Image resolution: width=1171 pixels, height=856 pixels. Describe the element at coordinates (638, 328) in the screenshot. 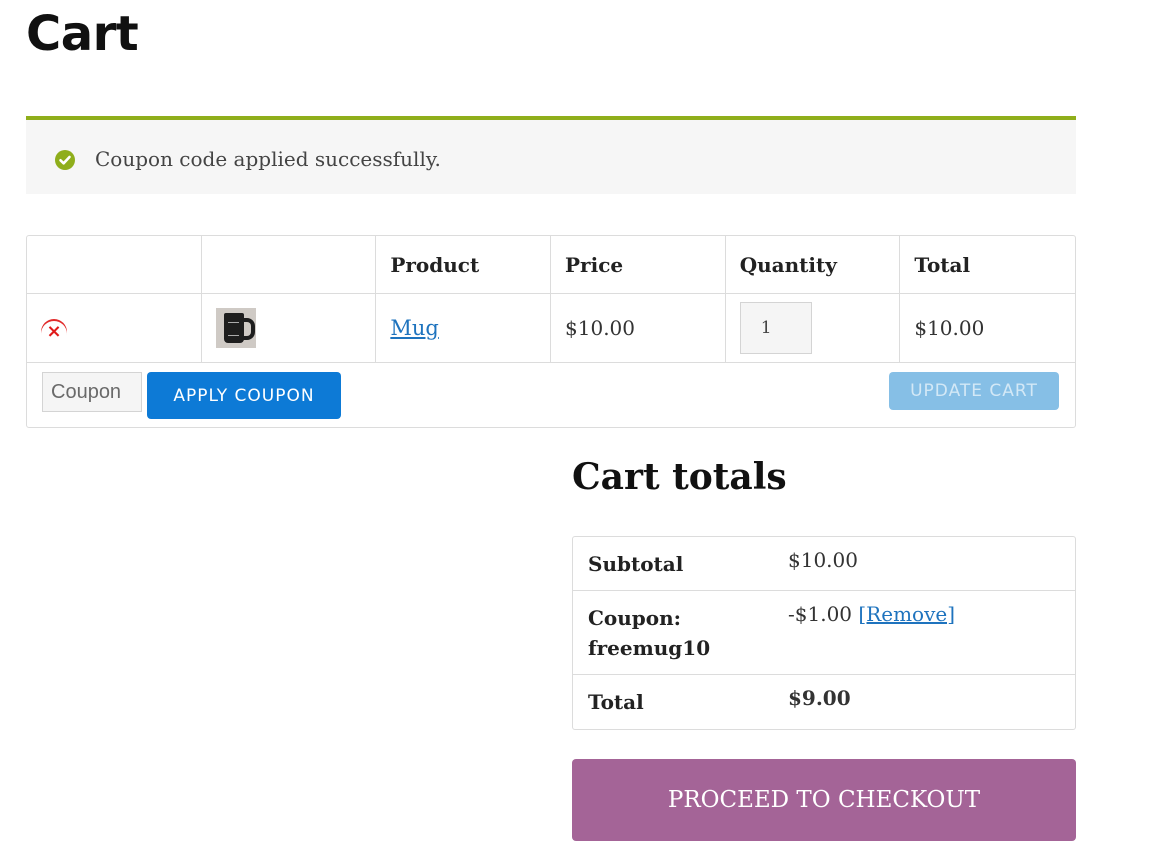

I see `cart-item-price: $10.00` at that location.